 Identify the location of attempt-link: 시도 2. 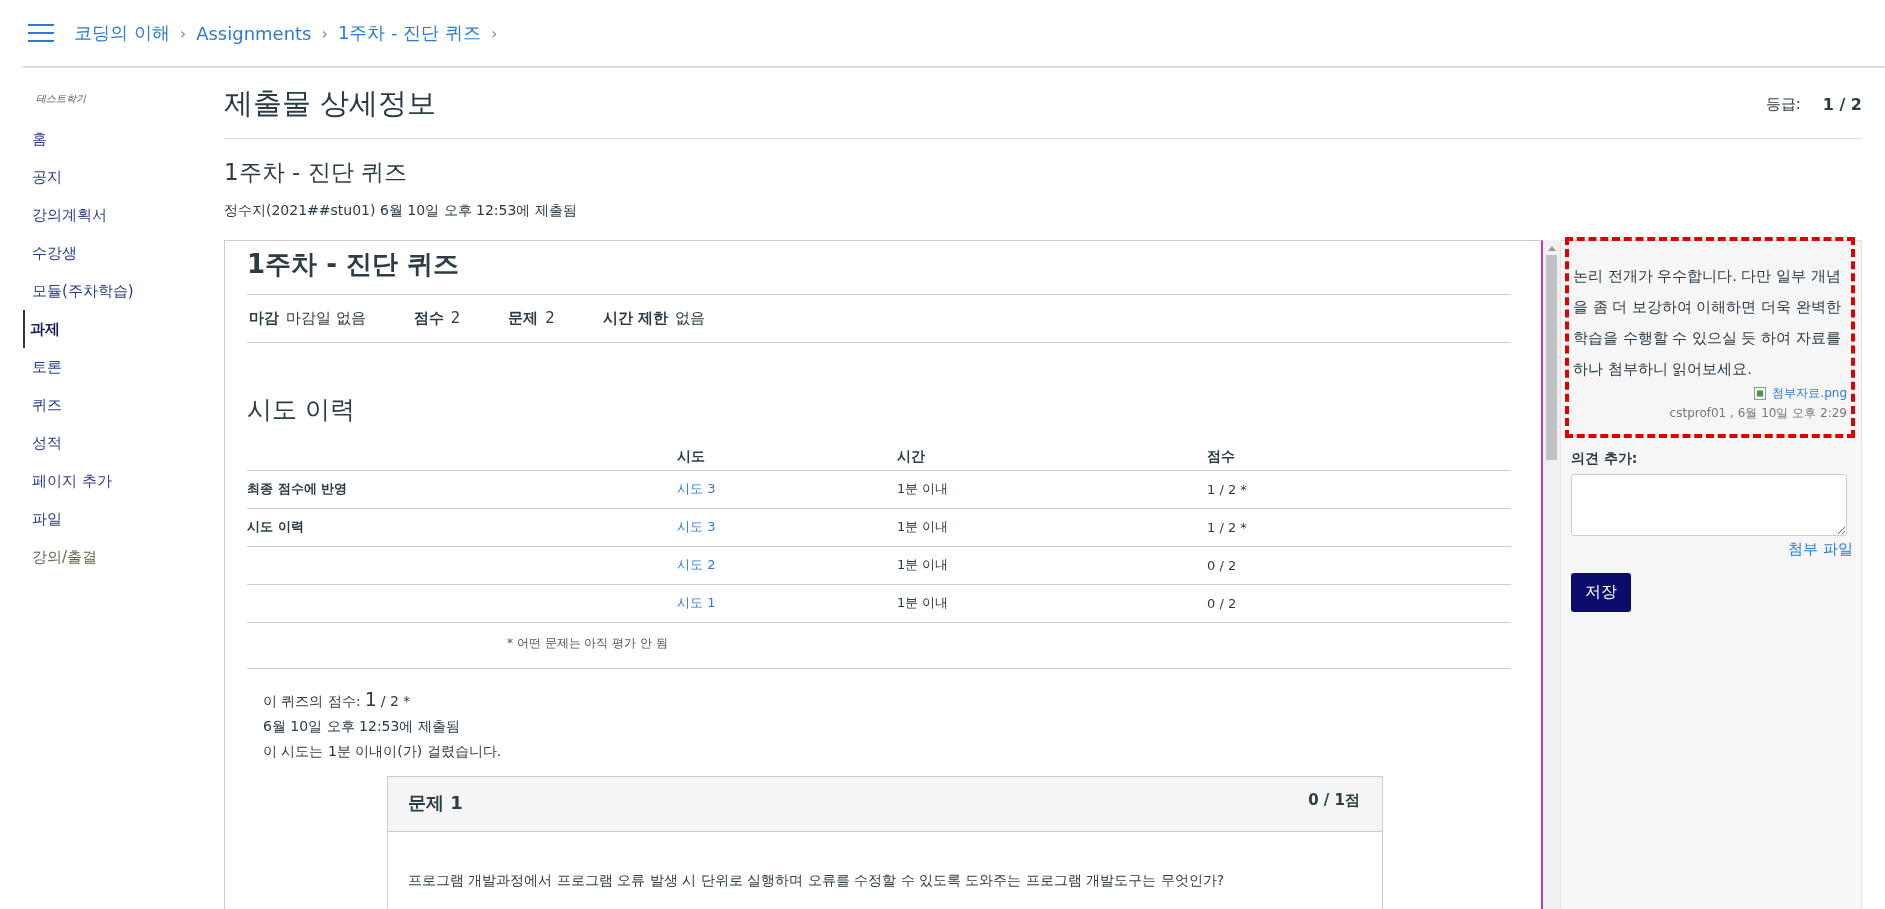
(696, 564).